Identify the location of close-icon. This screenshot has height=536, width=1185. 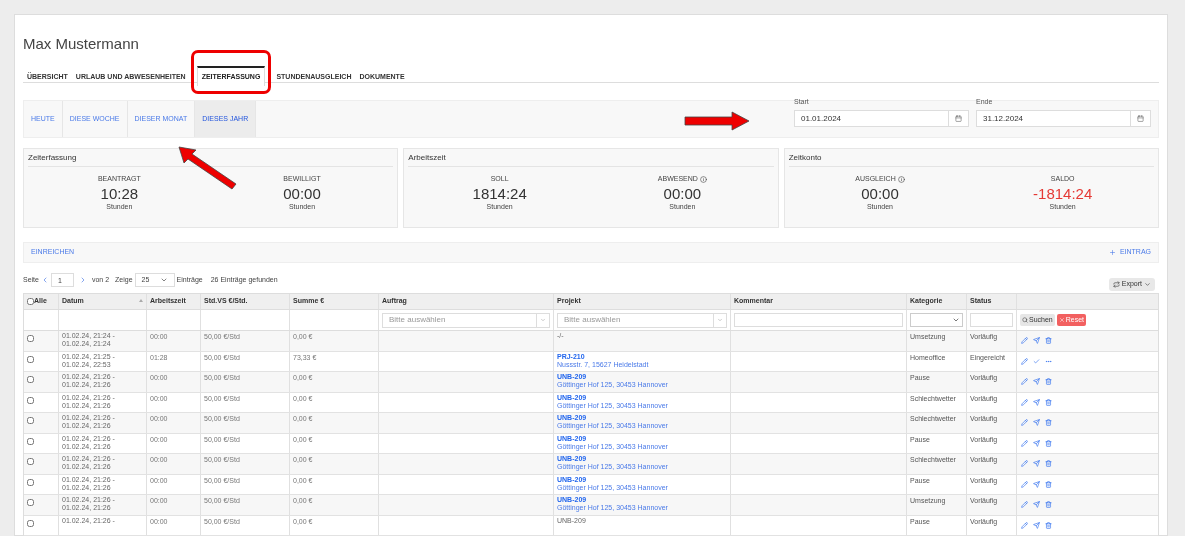
(1061, 320).